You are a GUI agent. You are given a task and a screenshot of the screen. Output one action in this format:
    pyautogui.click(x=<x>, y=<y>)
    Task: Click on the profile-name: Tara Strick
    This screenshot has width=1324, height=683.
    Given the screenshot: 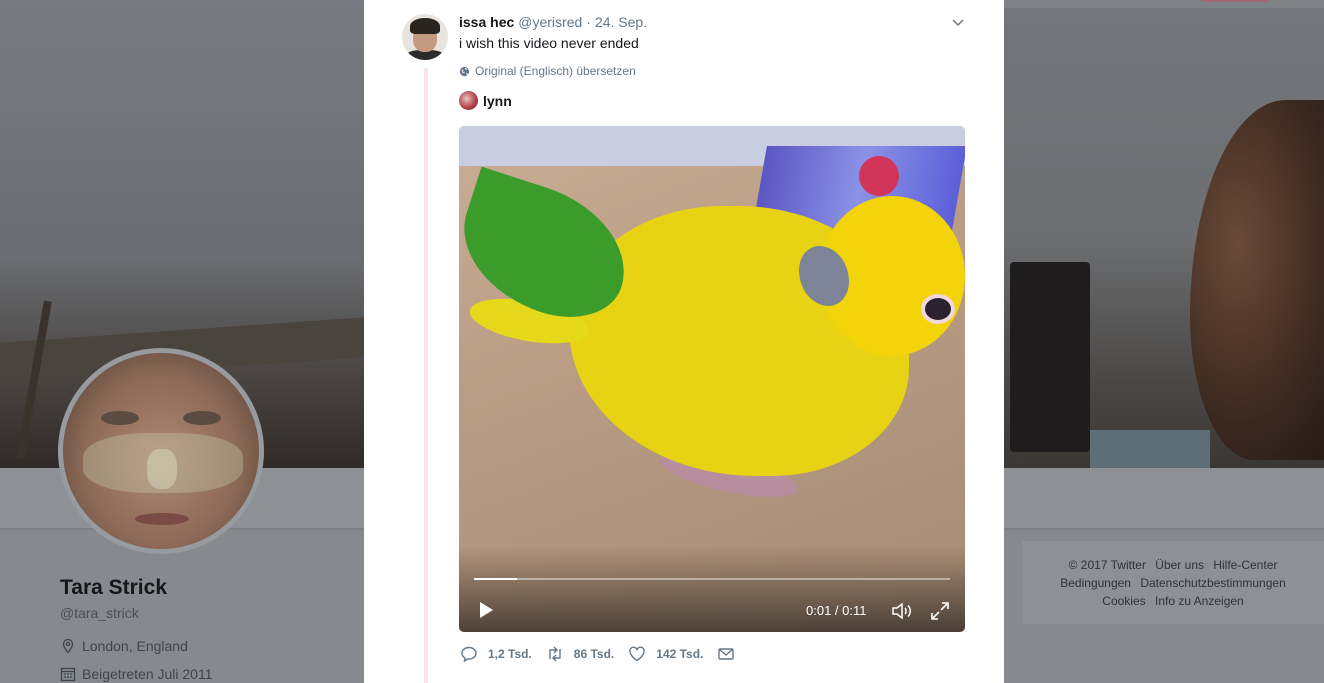 What is the action you would take?
    pyautogui.click(x=113, y=588)
    